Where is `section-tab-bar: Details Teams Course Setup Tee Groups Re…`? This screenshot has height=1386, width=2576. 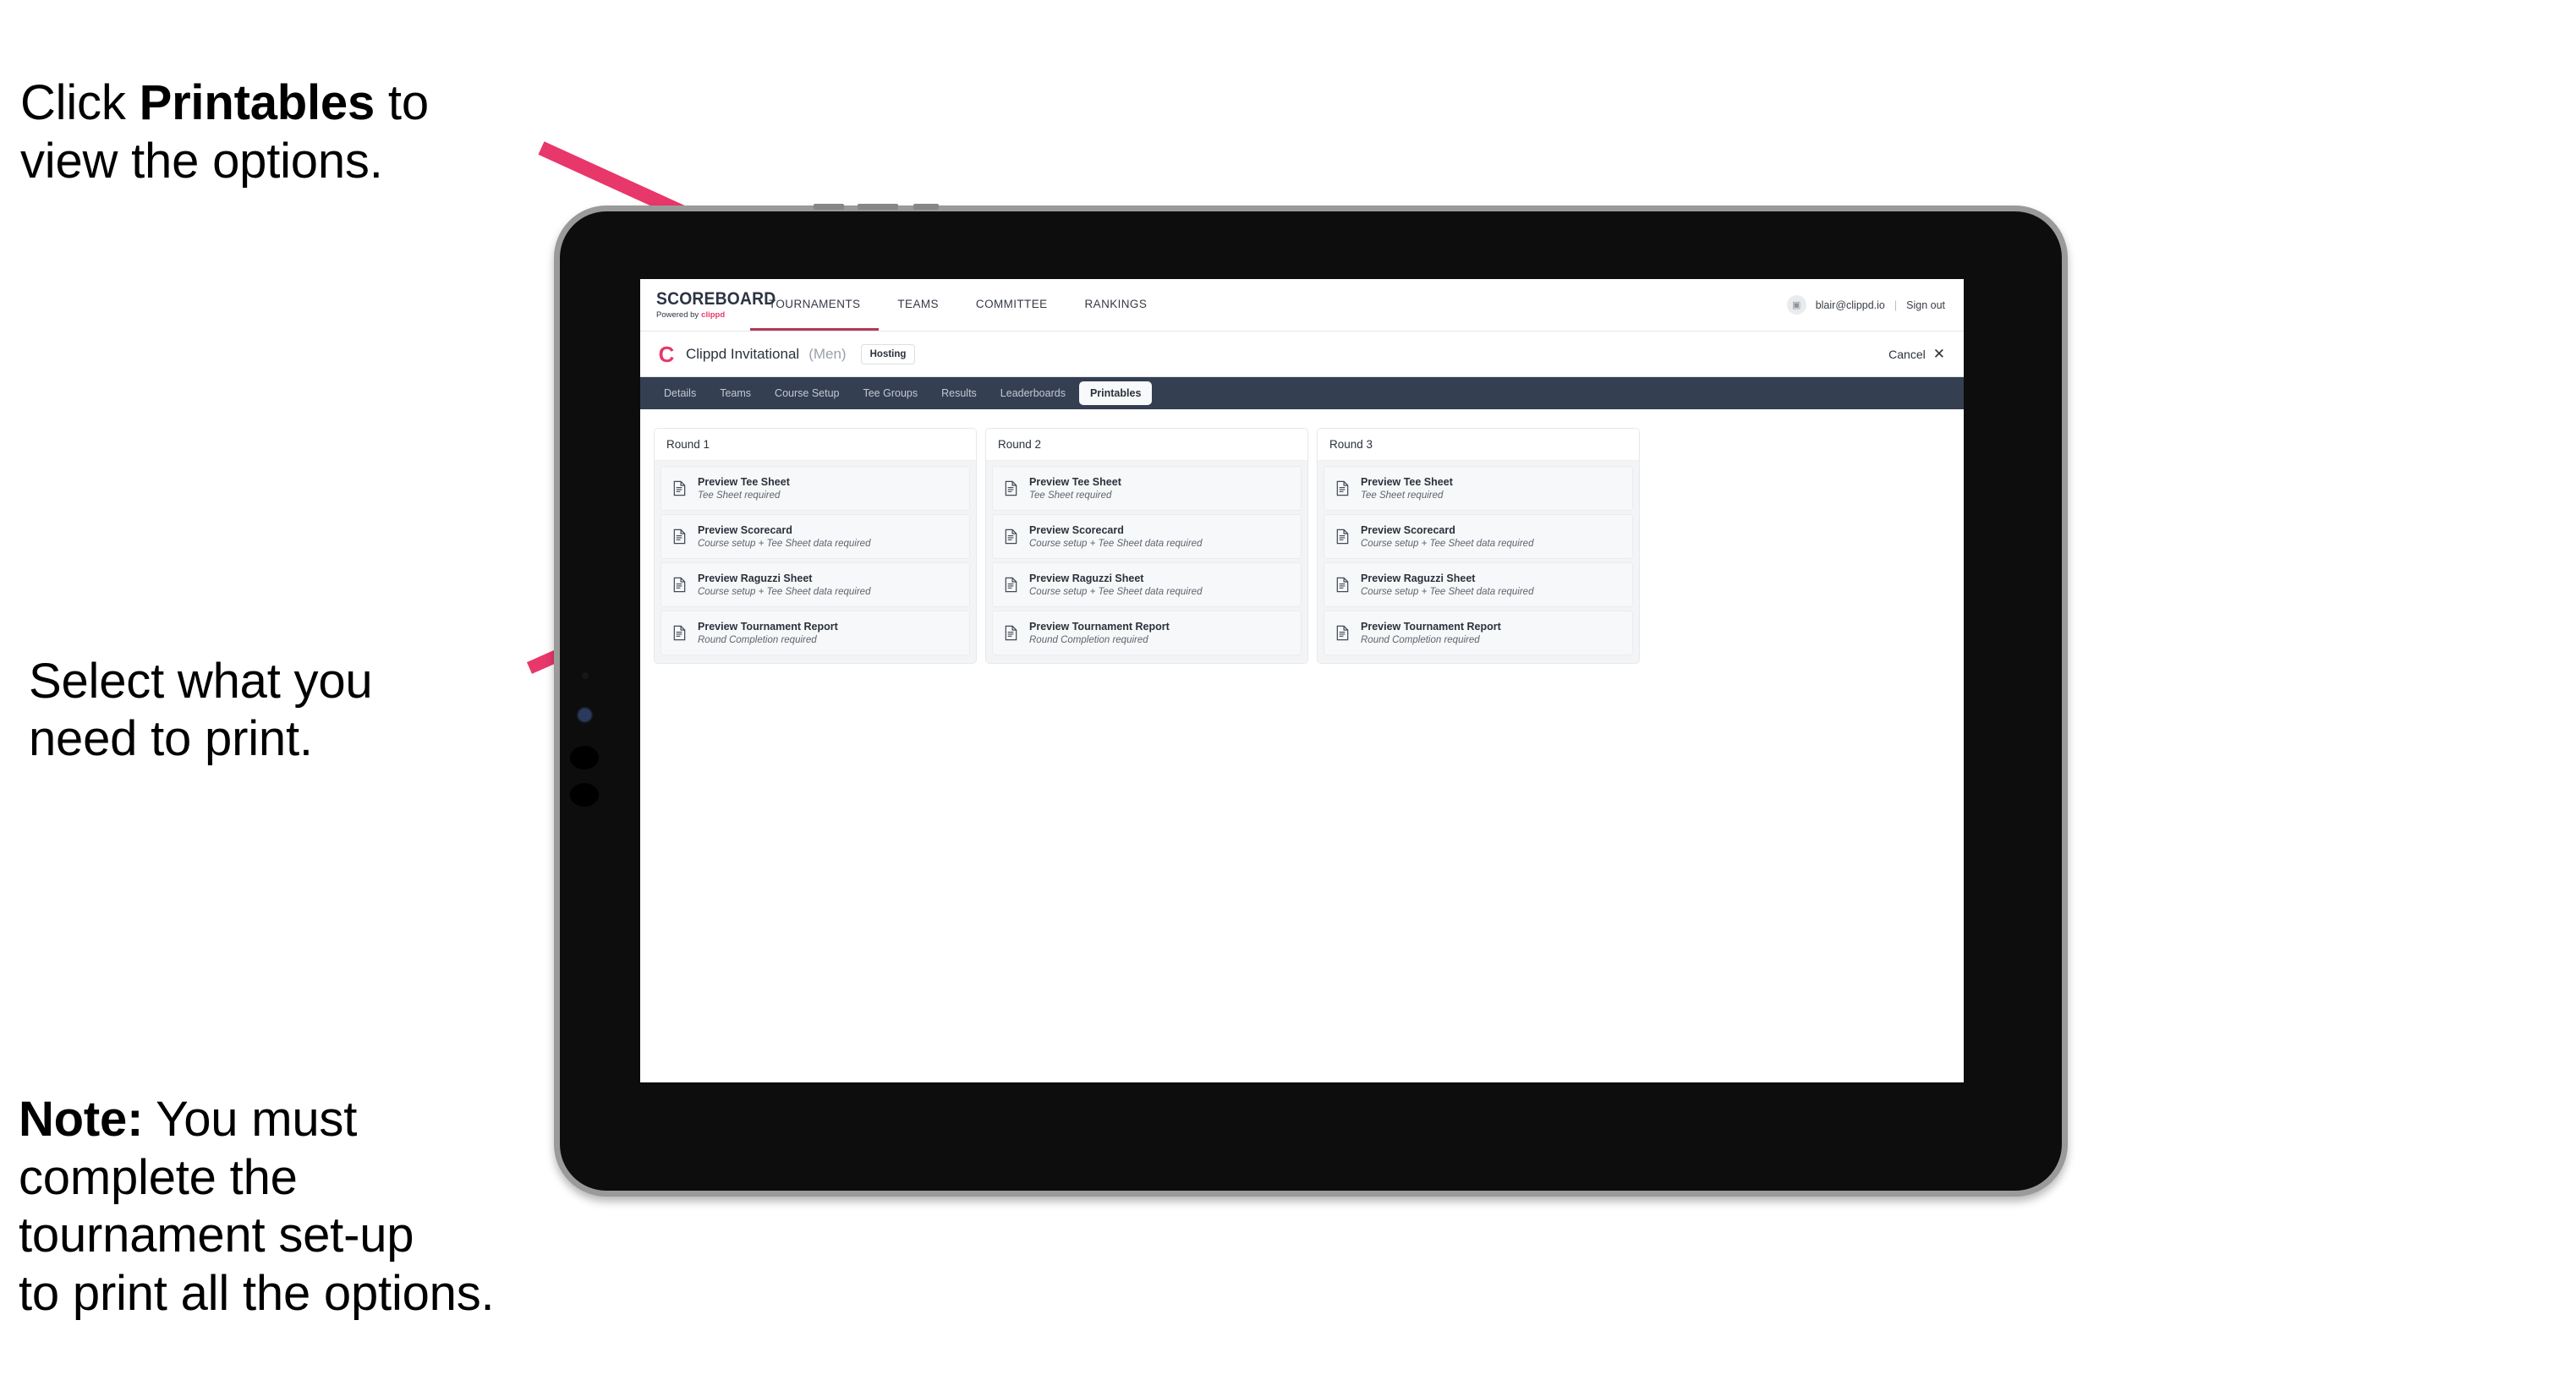 section-tab-bar: Details Teams Course Setup Tee Groups Re… is located at coordinates (1302, 393).